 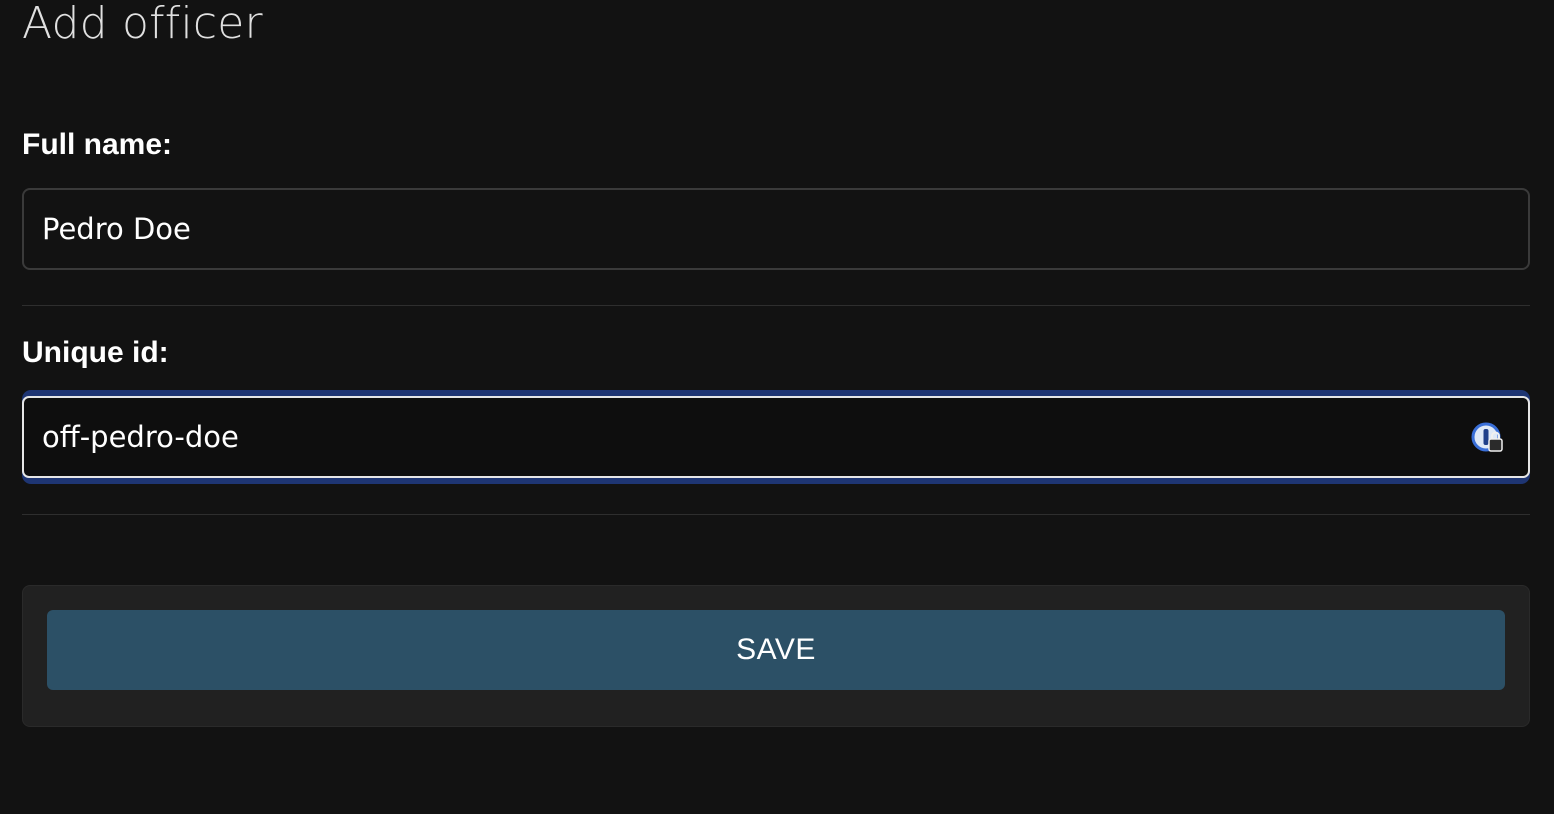 I want to click on save-button: SAVE, so click(x=776, y=650).